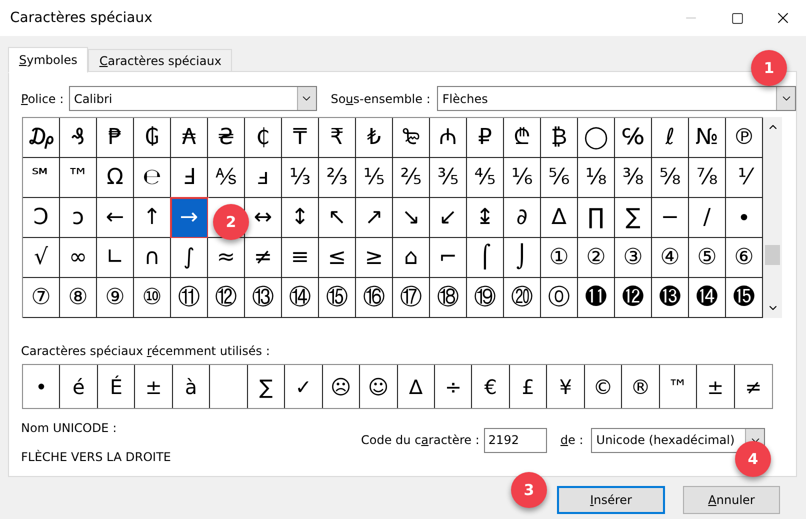 Image resolution: width=806 pixels, height=519 pixels. What do you see at coordinates (191, 386) in the screenshot?
I see `recent-symbol-cell: à` at bounding box center [191, 386].